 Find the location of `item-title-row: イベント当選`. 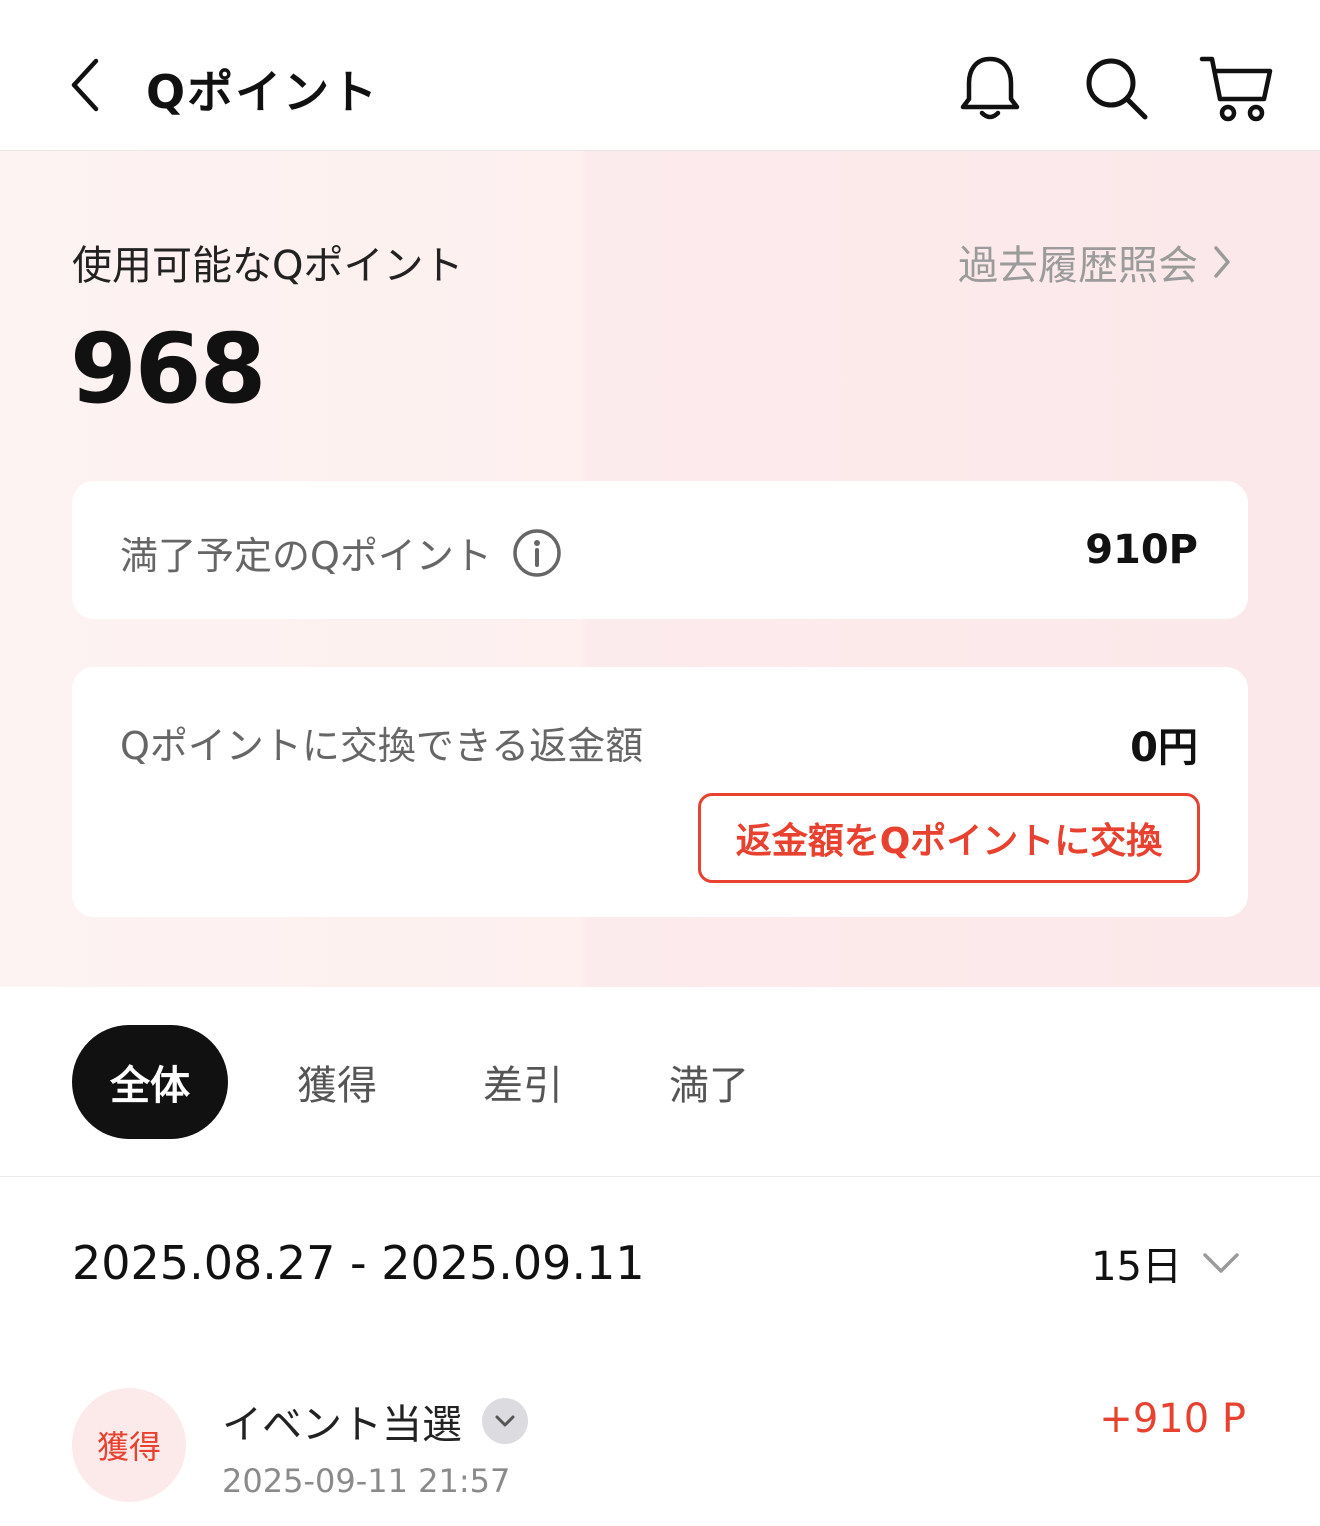

item-title-row: イベント当選 is located at coordinates (375, 1421).